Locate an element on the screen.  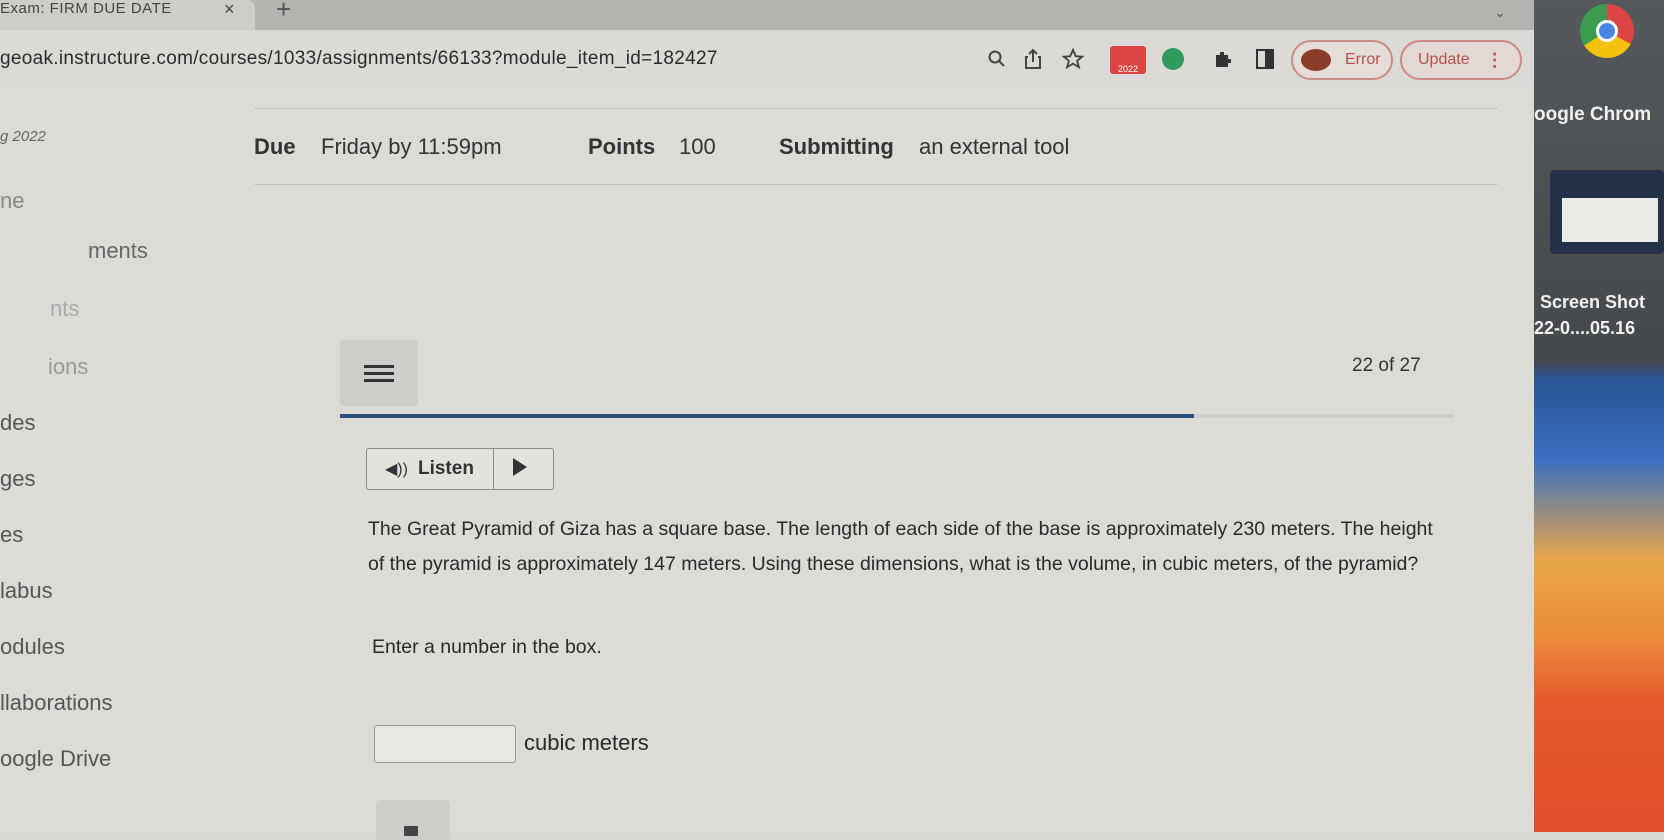
desktop-chrome-label: oogle Chrom is located at coordinates (1593, 114).